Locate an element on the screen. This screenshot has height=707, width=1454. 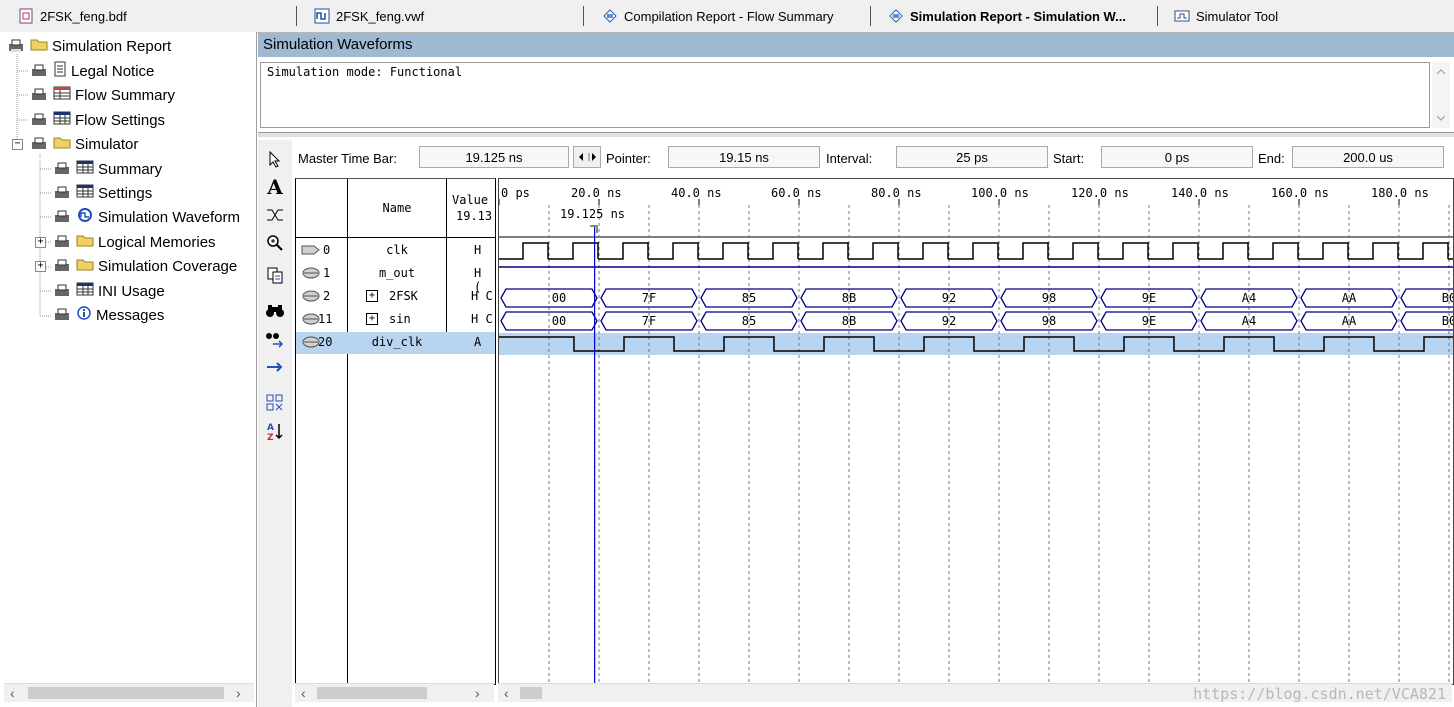
signal-row-clk: 0 clk H is located at coordinates (395, 251).